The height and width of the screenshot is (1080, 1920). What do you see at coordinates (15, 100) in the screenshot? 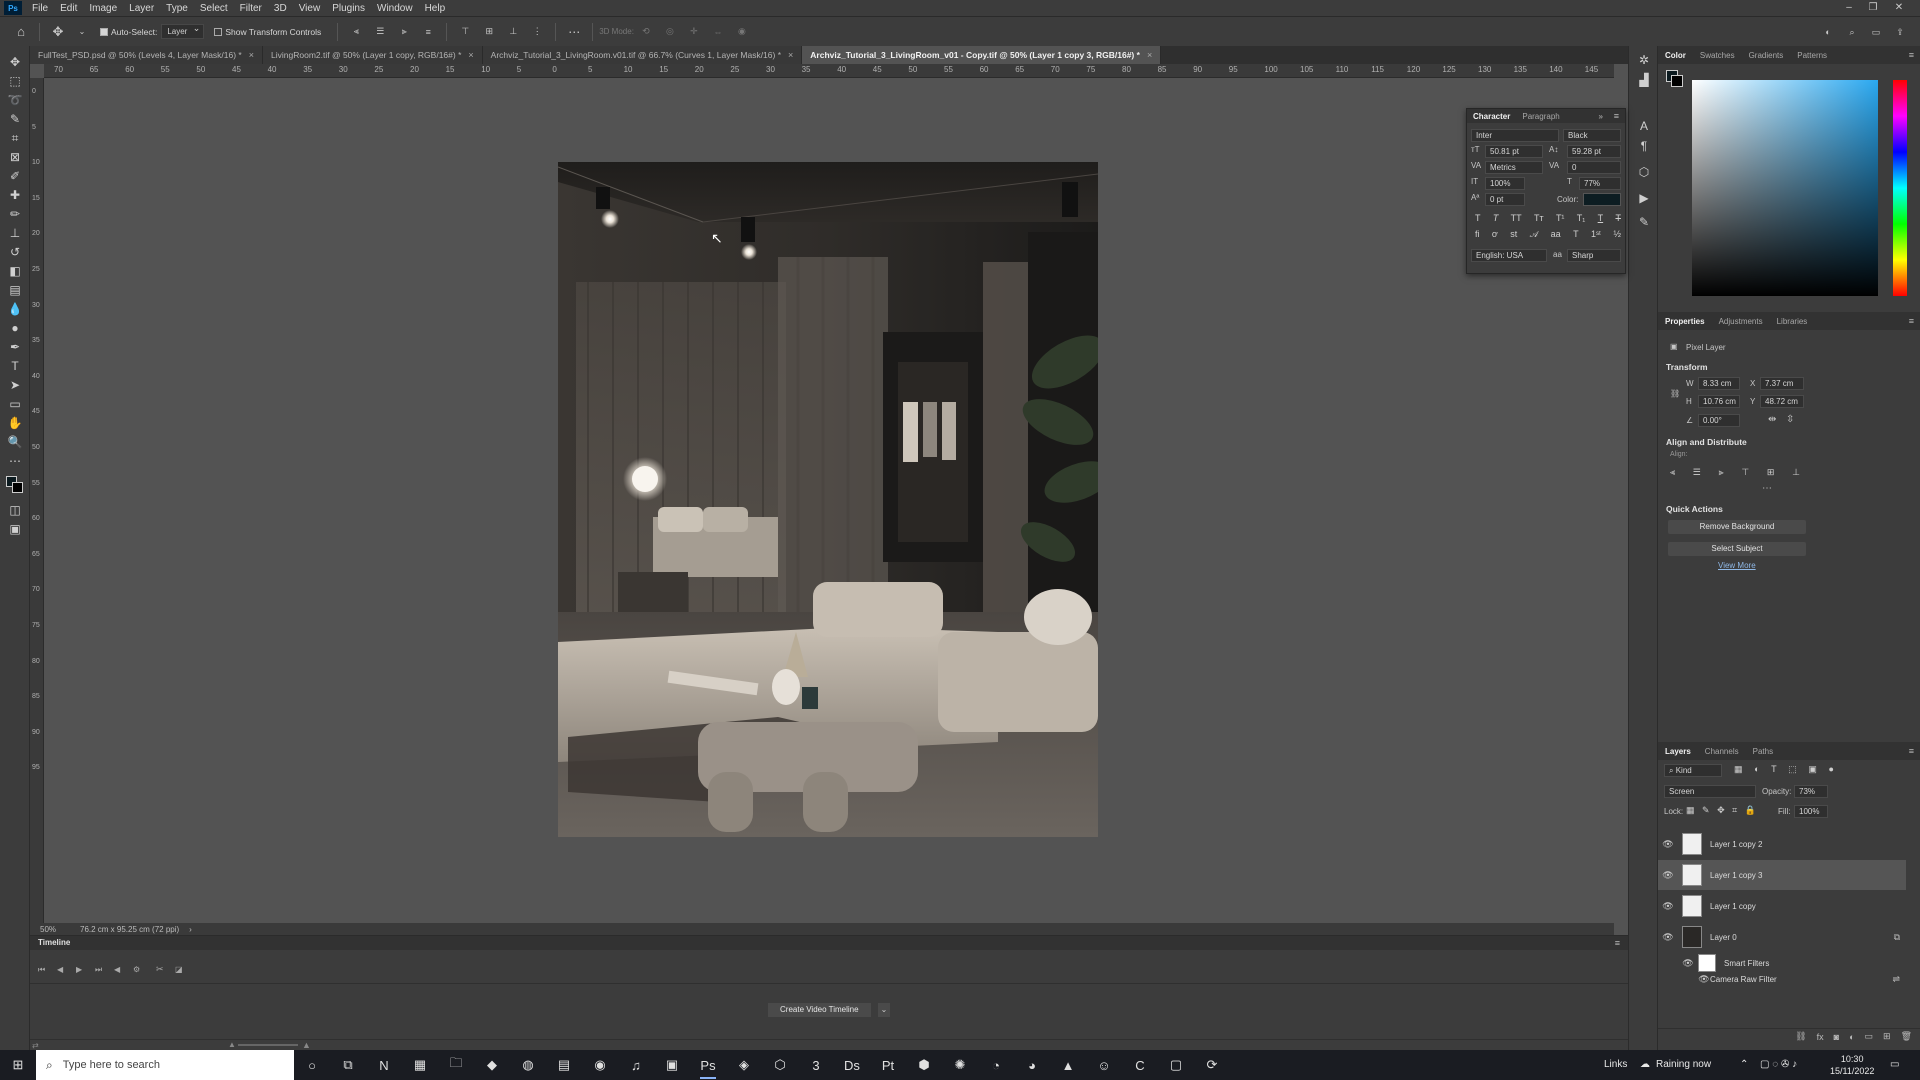
I see `lasso-tool-icon: ➰` at bounding box center [15, 100].